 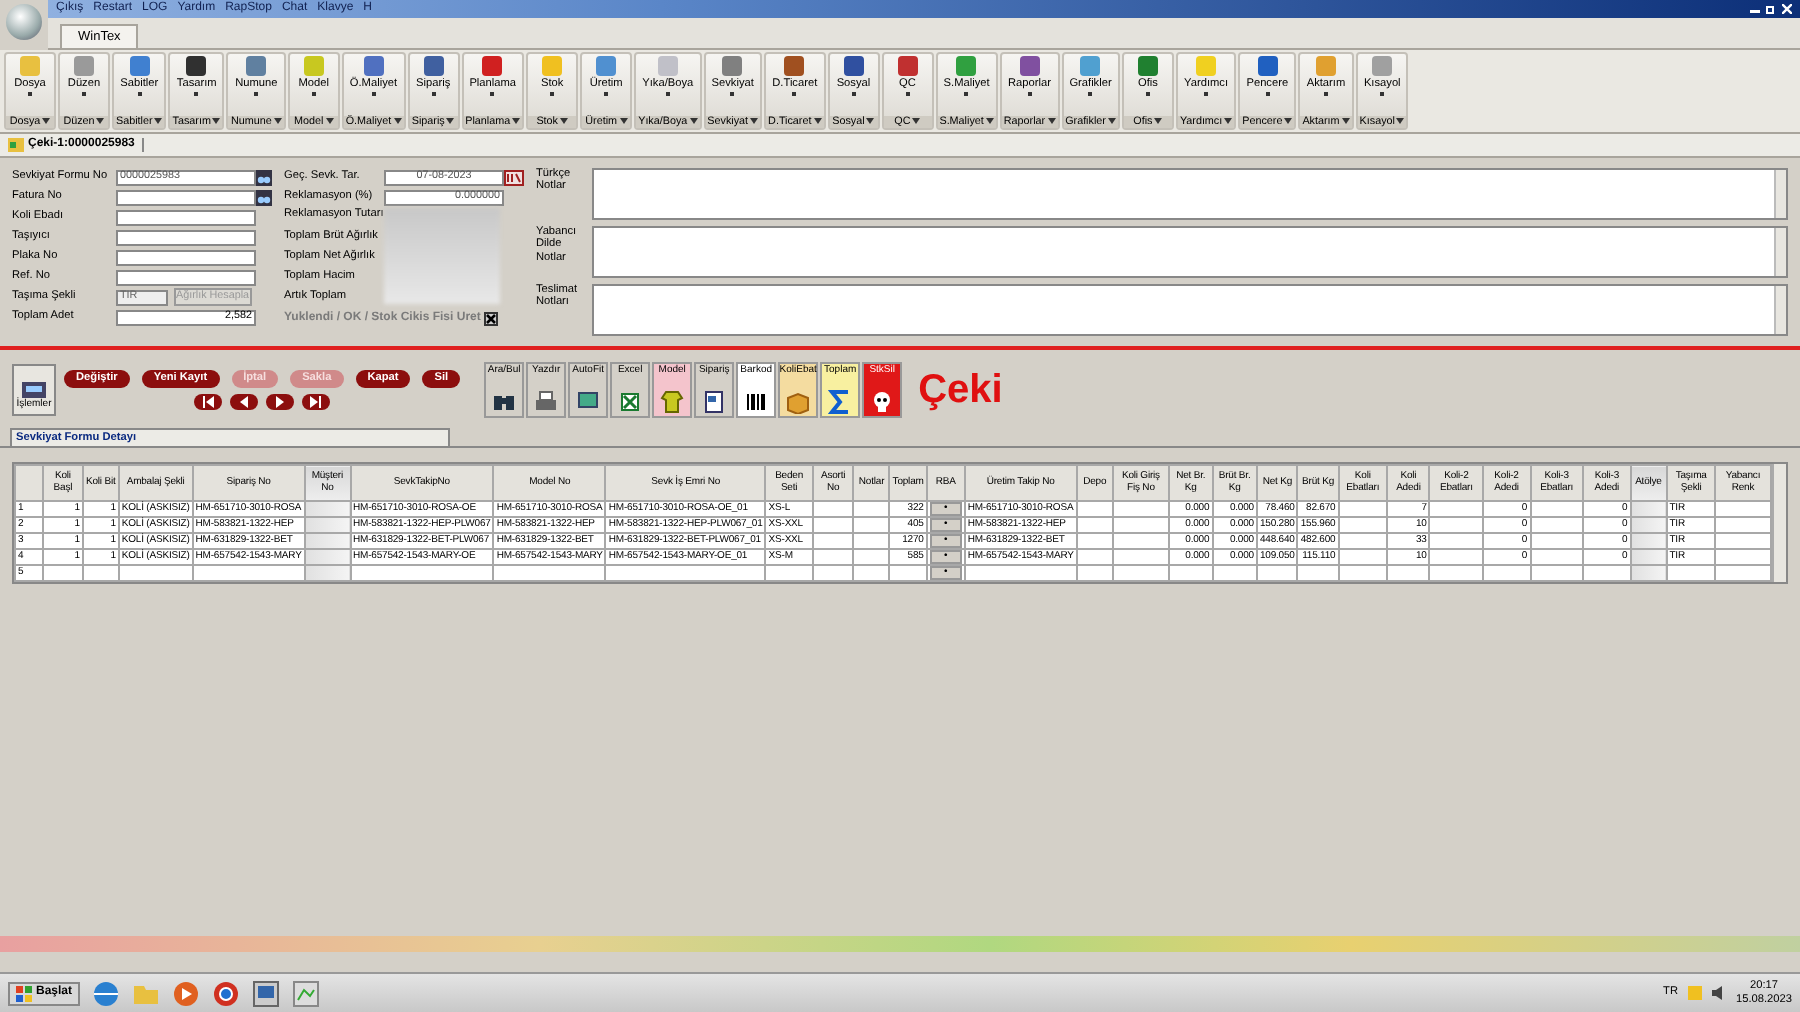 I want to click on spreadsheet-icon, so click(x=630, y=402).